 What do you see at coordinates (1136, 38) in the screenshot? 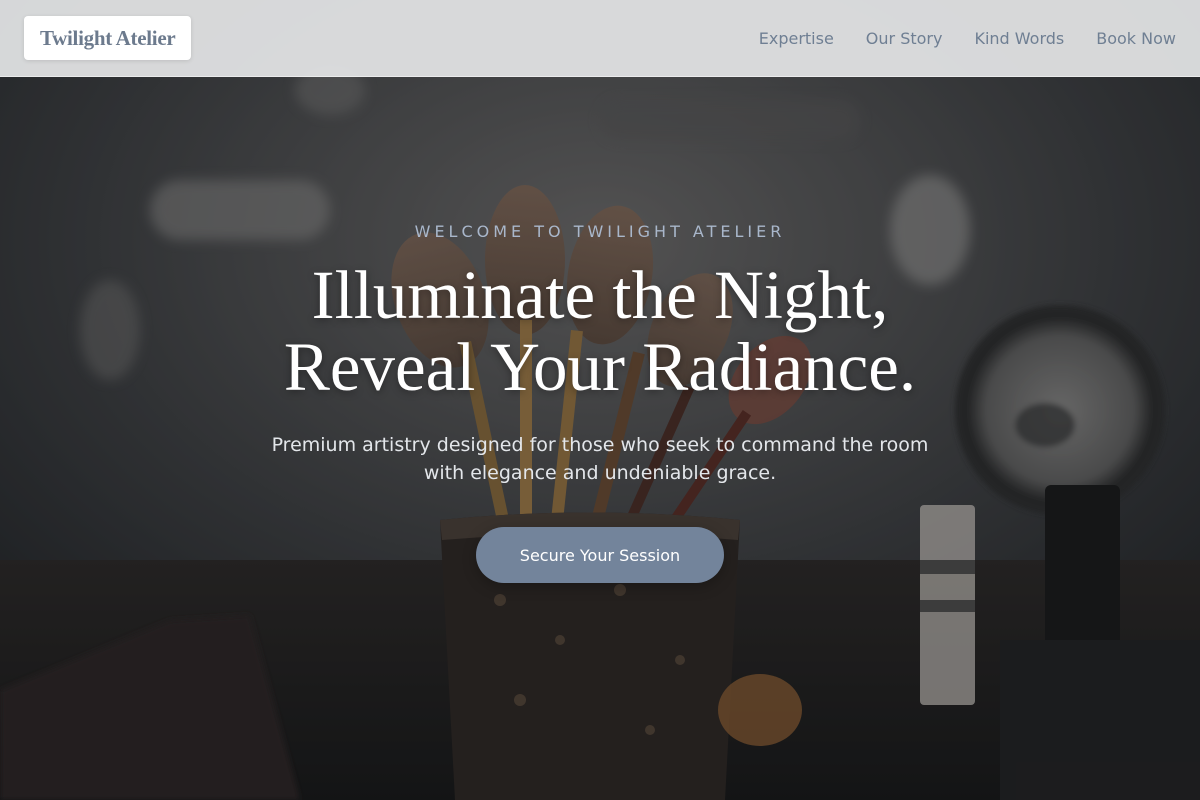
I see `nav-link-book-now: Book Now` at bounding box center [1136, 38].